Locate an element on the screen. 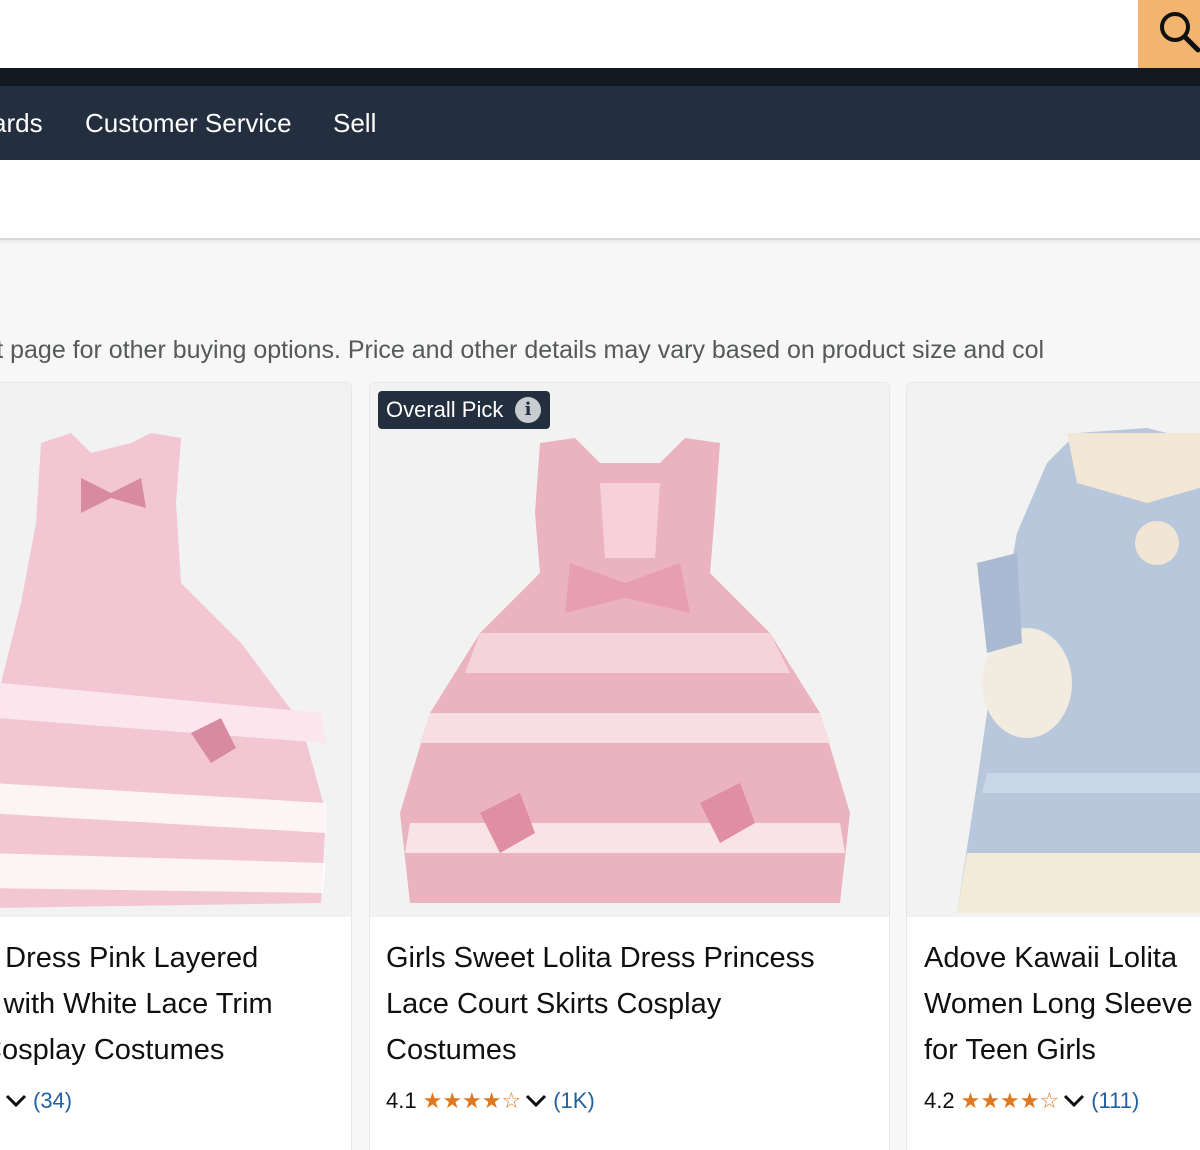  search-button is located at coordinates (1169, 34).